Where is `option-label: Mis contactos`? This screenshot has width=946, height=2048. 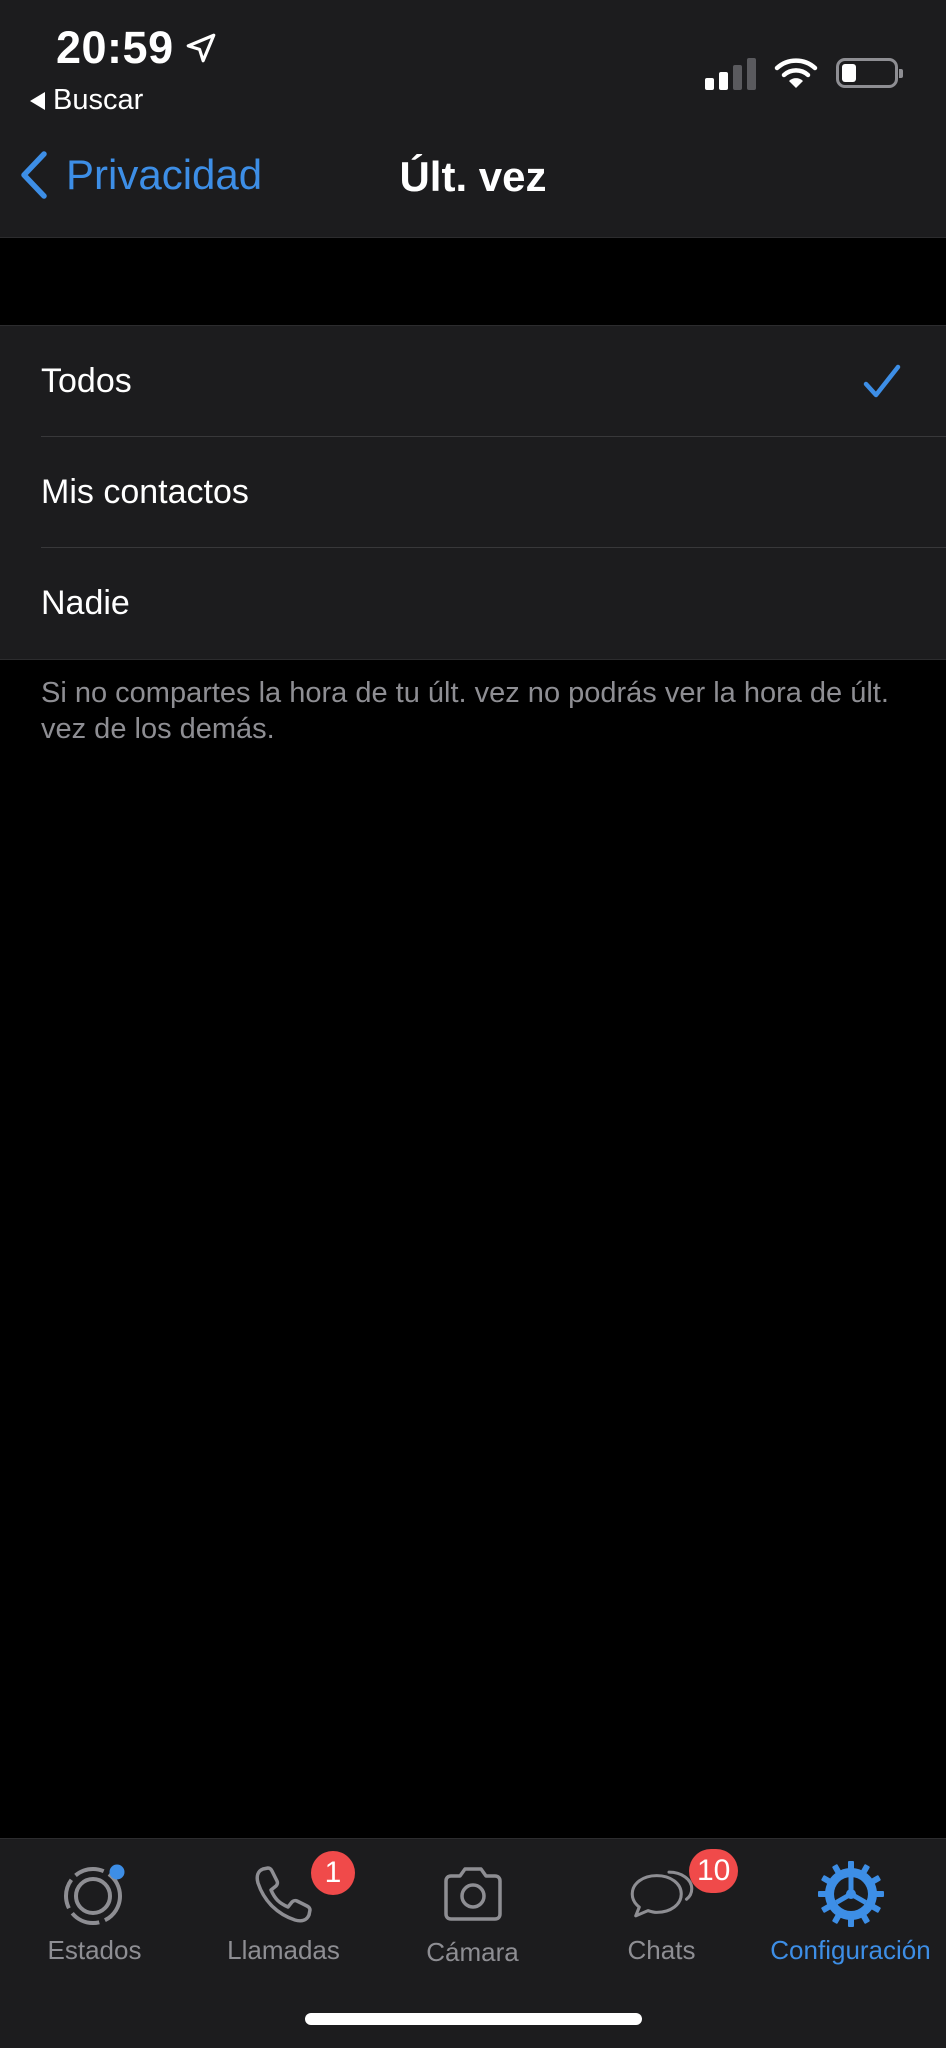
option-label: Mis contactos is located at coordinates (145, 492).